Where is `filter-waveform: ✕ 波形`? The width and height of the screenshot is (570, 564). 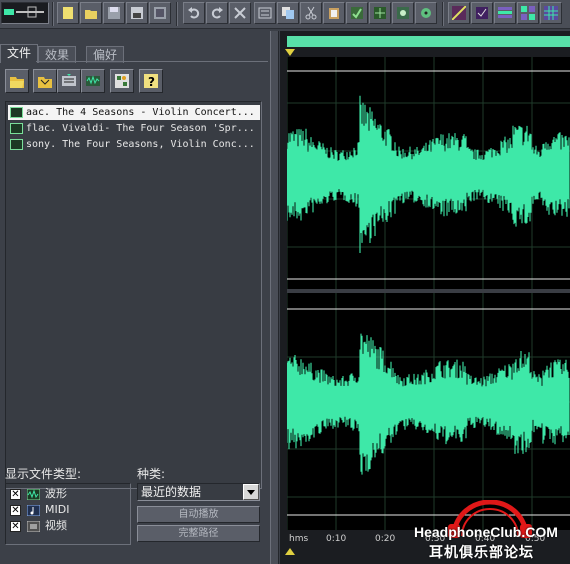 filter-waveform: ✕ 波形 is located at coordinates (38, 493).